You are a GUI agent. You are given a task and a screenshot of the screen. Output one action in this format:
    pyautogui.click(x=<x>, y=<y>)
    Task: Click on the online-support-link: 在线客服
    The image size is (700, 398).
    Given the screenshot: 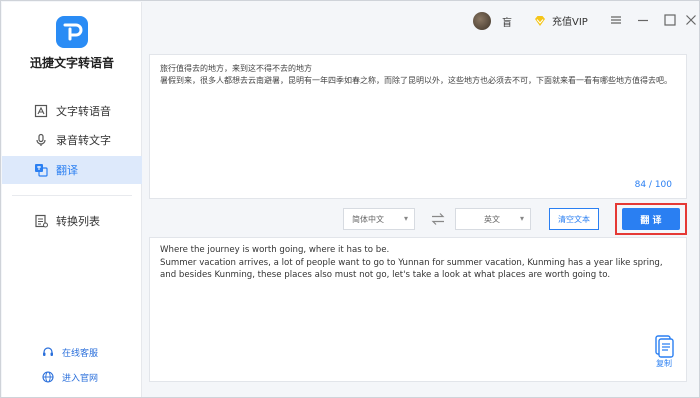 What is the action you would take?
    pyautogui.click(x=72, y=352)
    